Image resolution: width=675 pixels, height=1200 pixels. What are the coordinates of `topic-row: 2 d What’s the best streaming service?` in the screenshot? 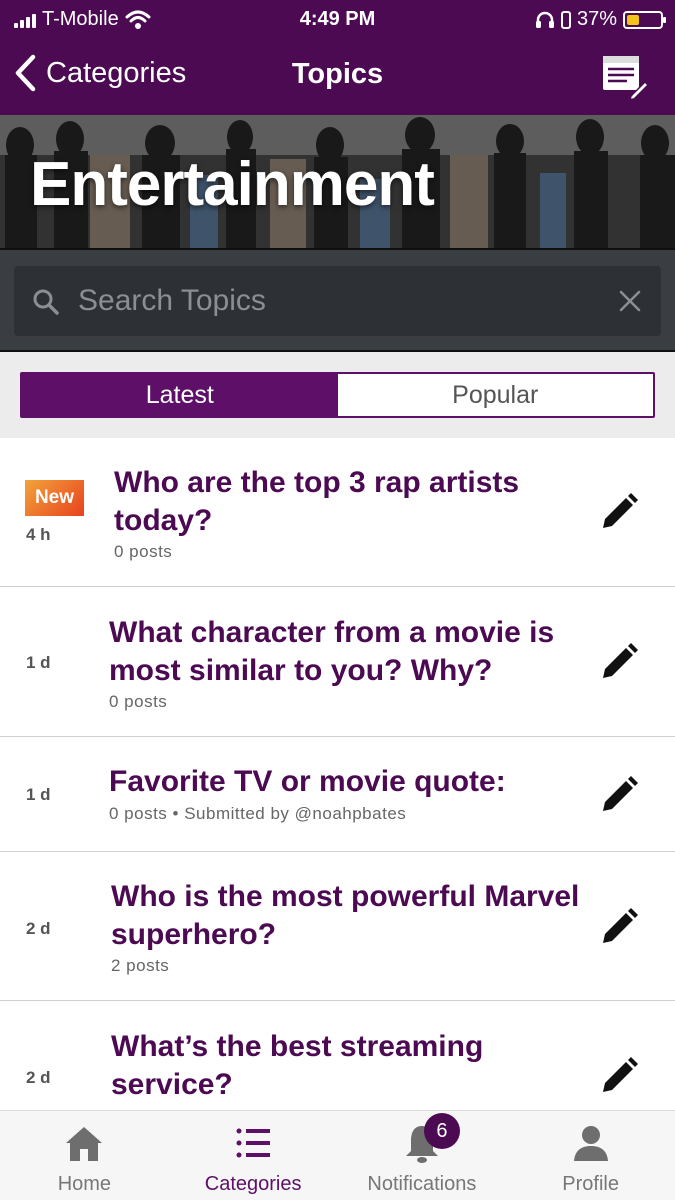 It's located at (337, 1055).